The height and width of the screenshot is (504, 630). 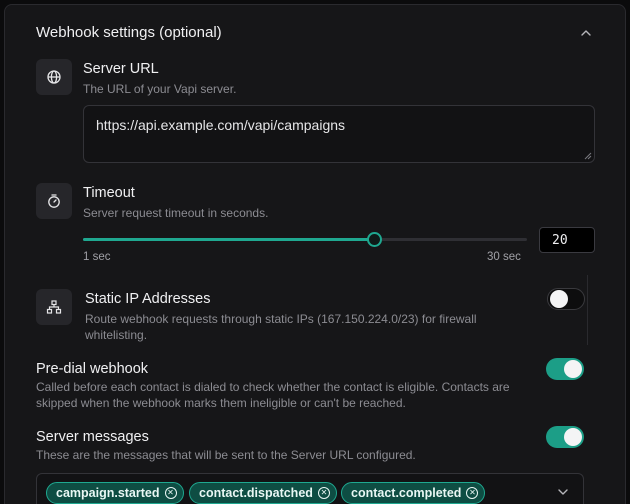 What do you see at coordinates (374, 239) in the screenshot?
I see `timeout-slider-thumb` at bounding box center [374, 239].